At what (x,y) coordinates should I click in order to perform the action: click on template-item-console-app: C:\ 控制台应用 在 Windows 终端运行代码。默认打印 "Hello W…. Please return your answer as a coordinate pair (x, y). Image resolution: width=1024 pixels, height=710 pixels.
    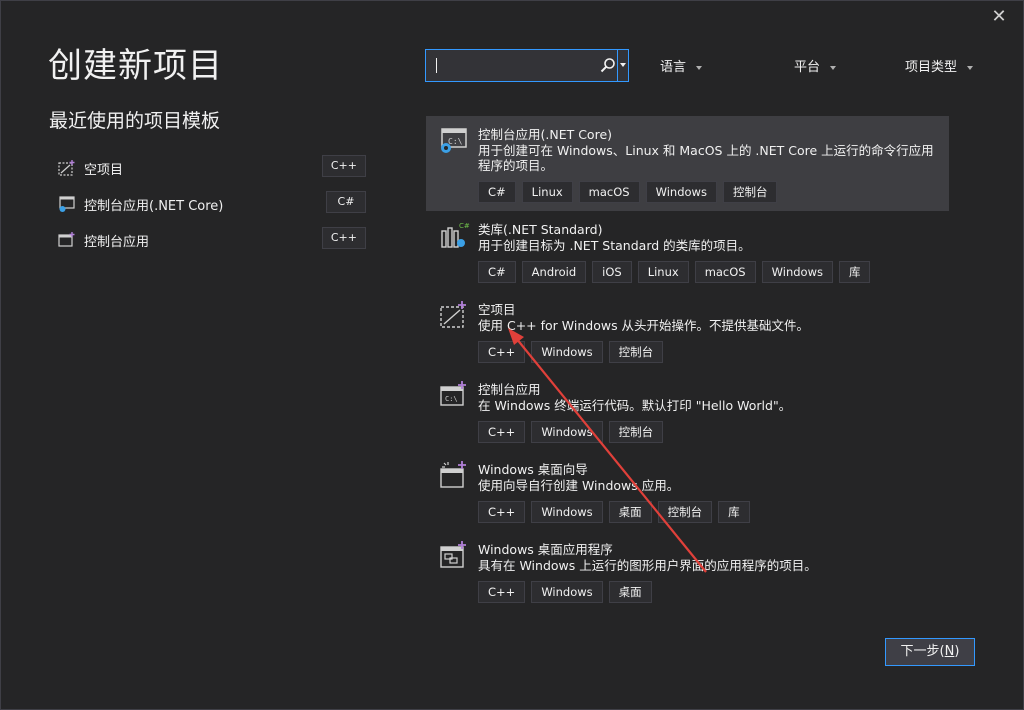
    Looking at the image, I should click on (687, 411).